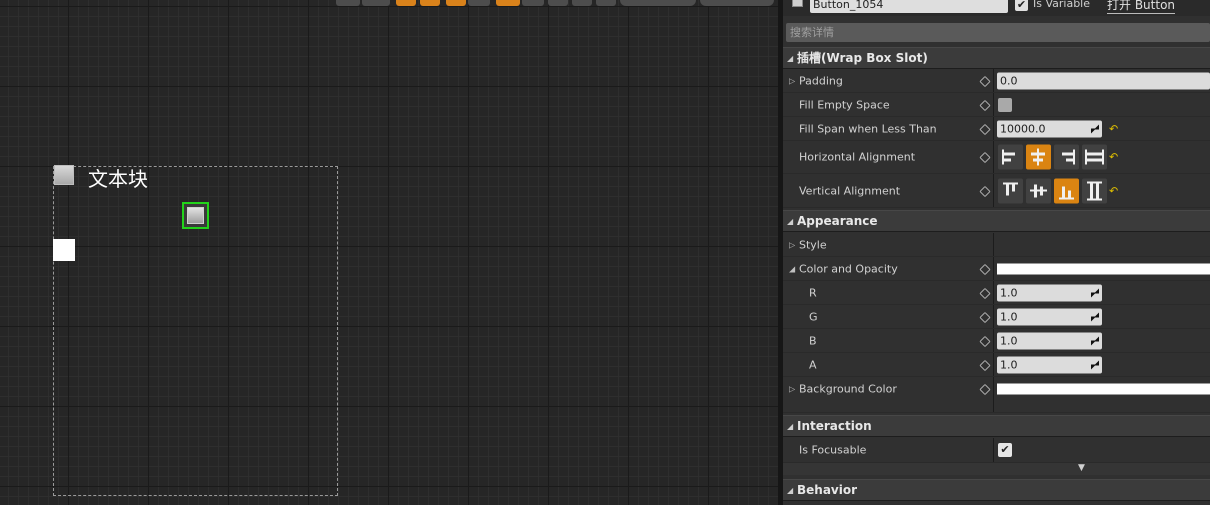 The height and width of the screenshot is (505, 1210). Describe the element at coordinates (1062, 5) in the screenshot. I see `is-variable-label: Is Variable` at that location.